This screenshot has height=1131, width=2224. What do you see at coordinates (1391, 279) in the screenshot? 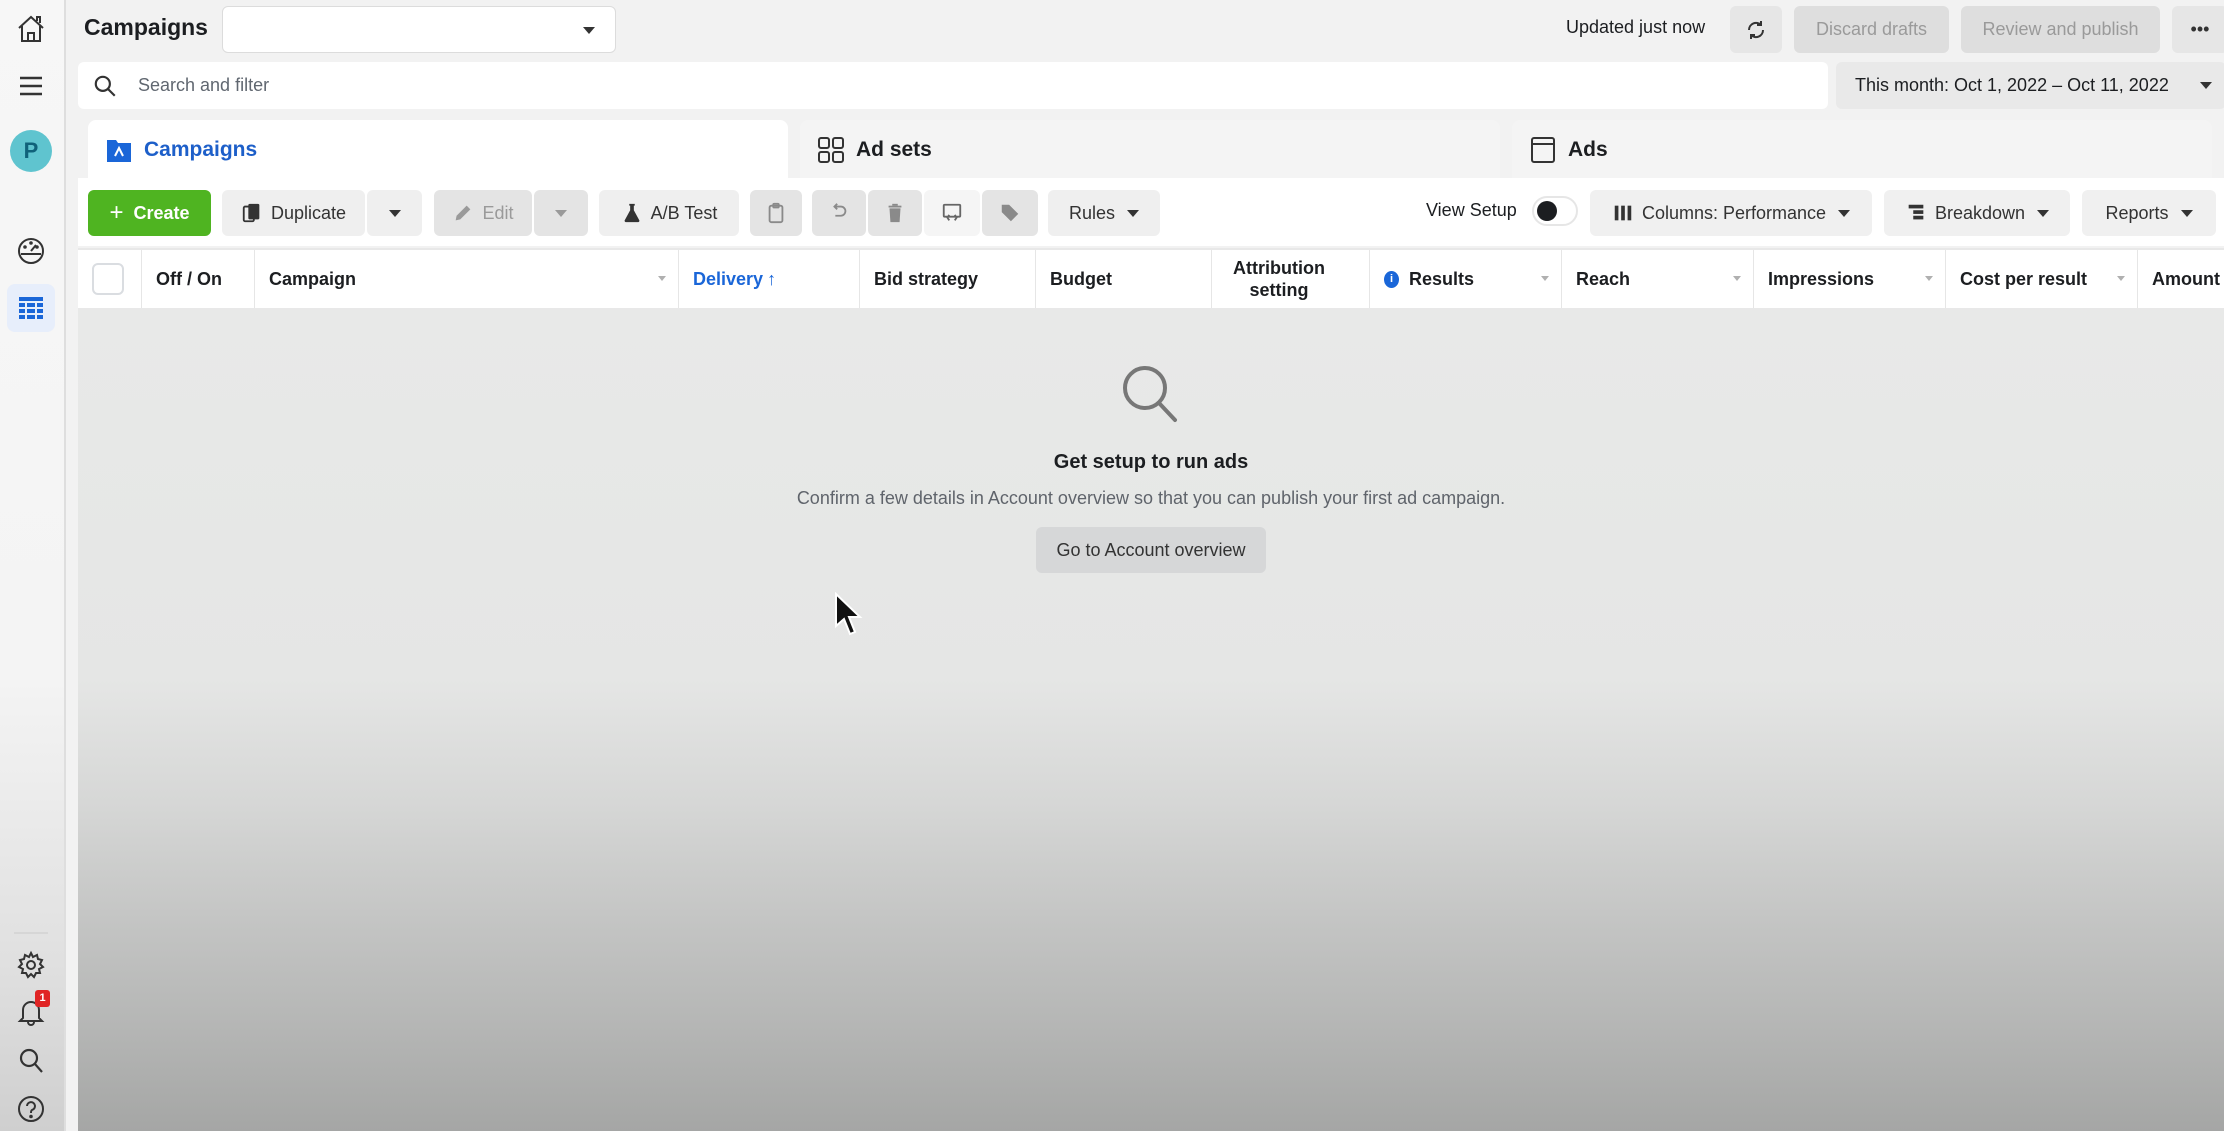
I see `info-icon: i` at bounding box center [1391, 279].